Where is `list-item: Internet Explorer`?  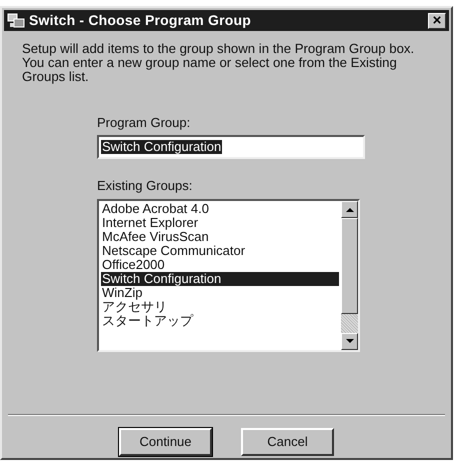
list-item: Internet Explorer is located at coordinates (220, 223).